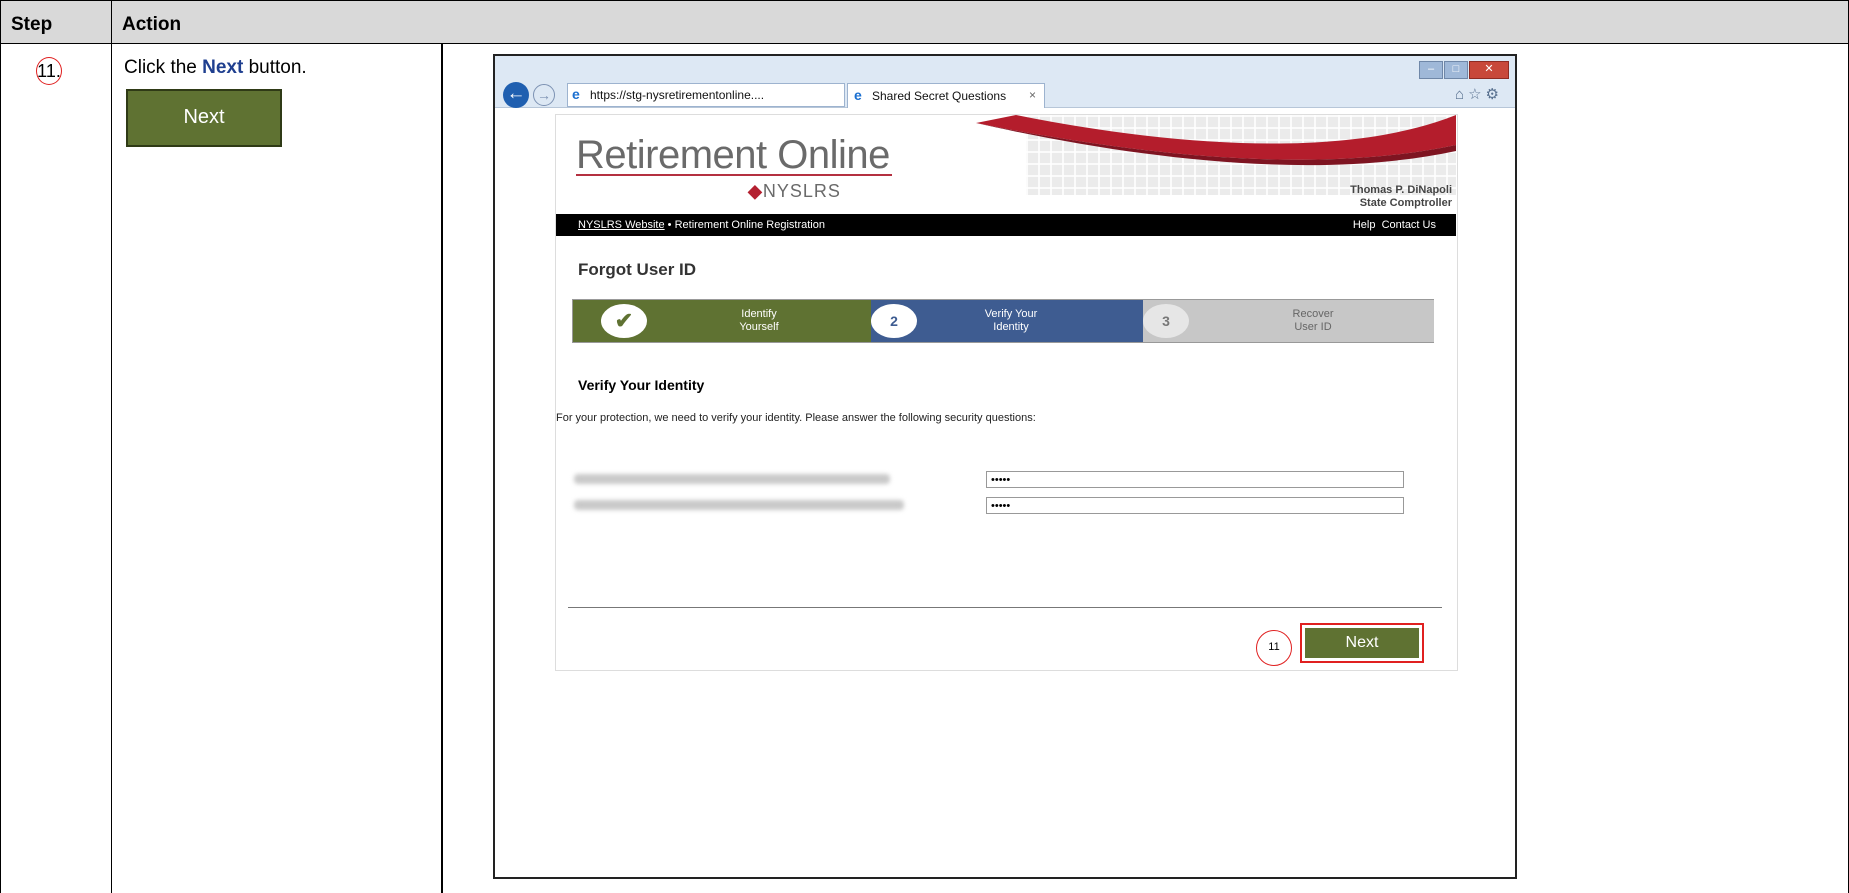  Describe the element at coordinates (621, 225) in the screenshot. I see `nyslrs-website-link: NYSLRS Website` at that location.